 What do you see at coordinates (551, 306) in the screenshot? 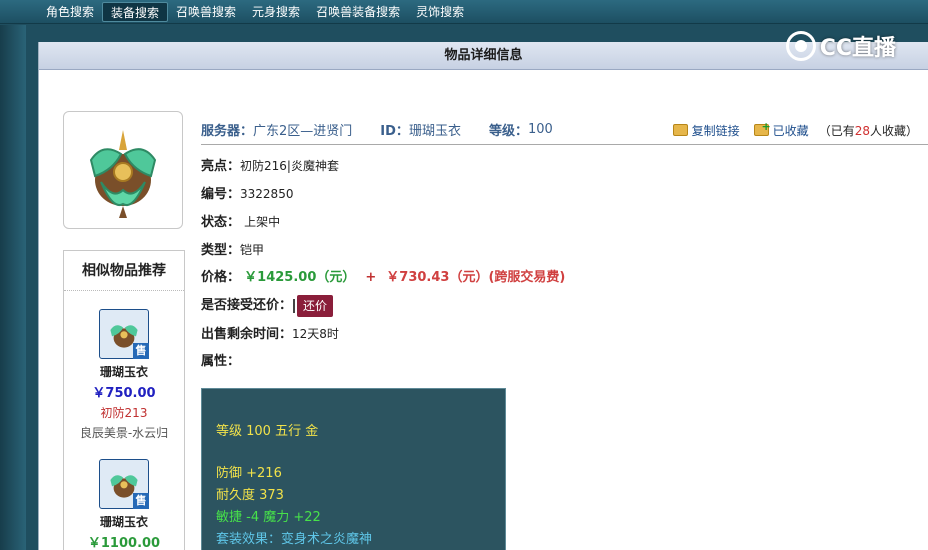
I see `counter-offer-row: 是否接受还价： 还价` at bounding box center [551, 306].